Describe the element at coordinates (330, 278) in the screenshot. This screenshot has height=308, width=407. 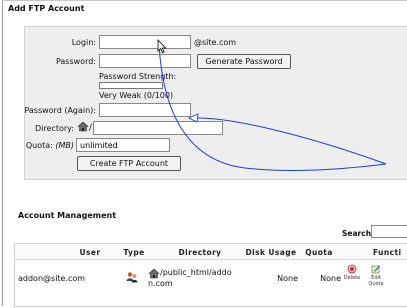
I see `row-quota: None` at that location.